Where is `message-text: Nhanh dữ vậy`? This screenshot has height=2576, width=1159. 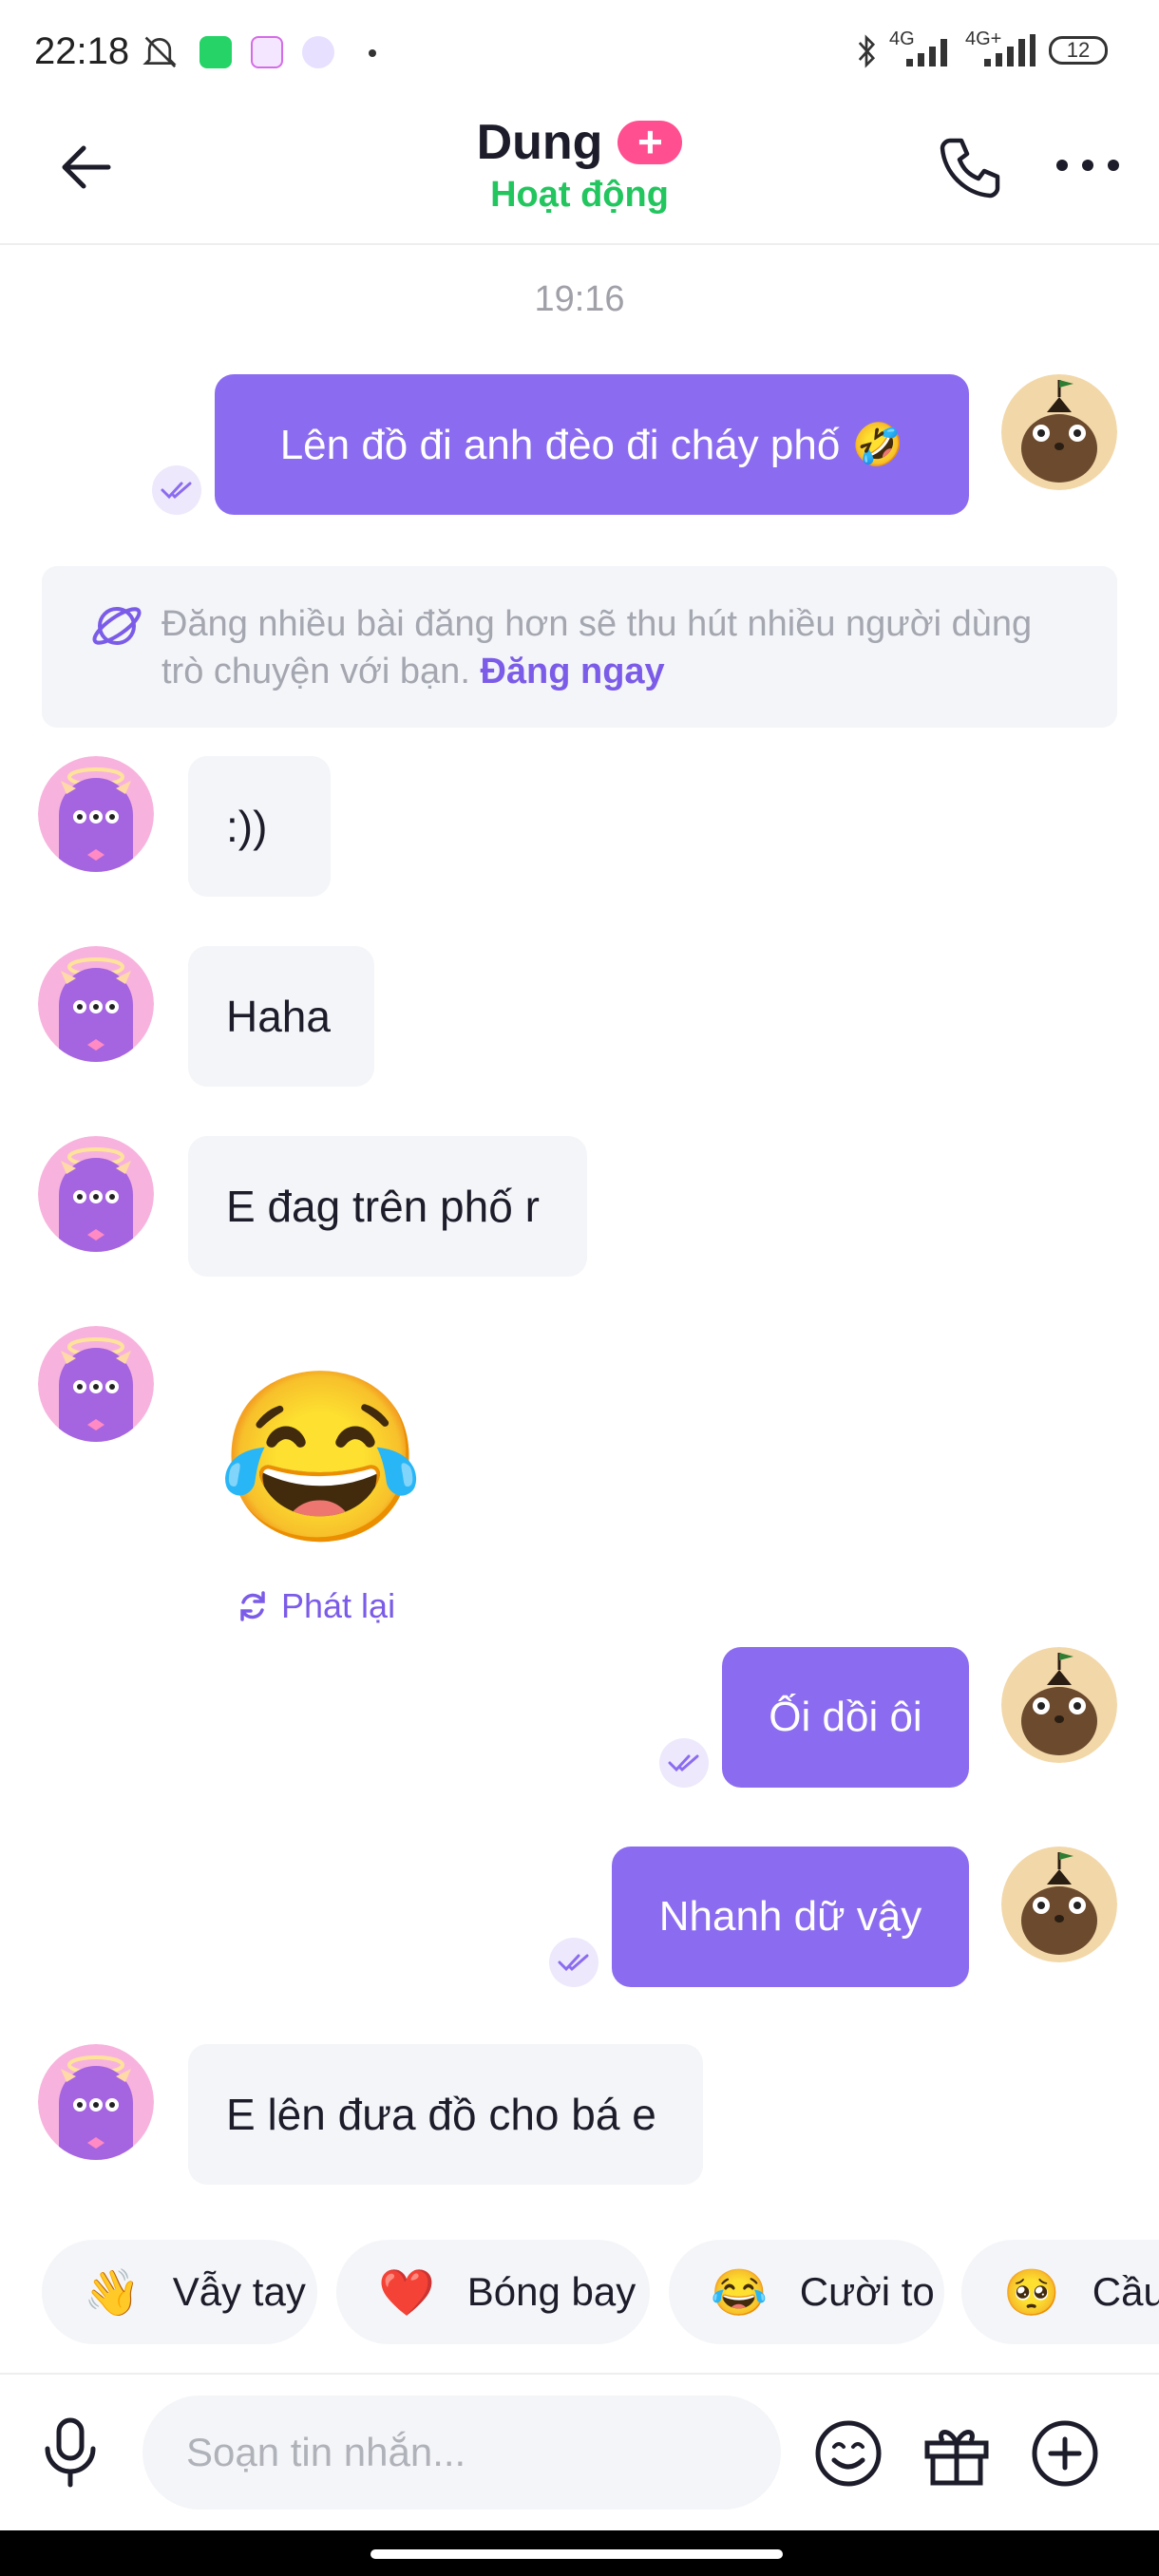
message-text: Nhanh dữ vậy is located at coordinates (790, 1916).